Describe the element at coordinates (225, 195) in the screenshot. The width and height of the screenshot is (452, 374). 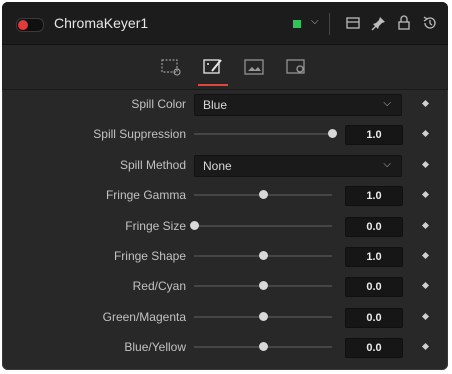
I see `control-row-fringe-gamma: Fringe Gamma 1.0` at that location.